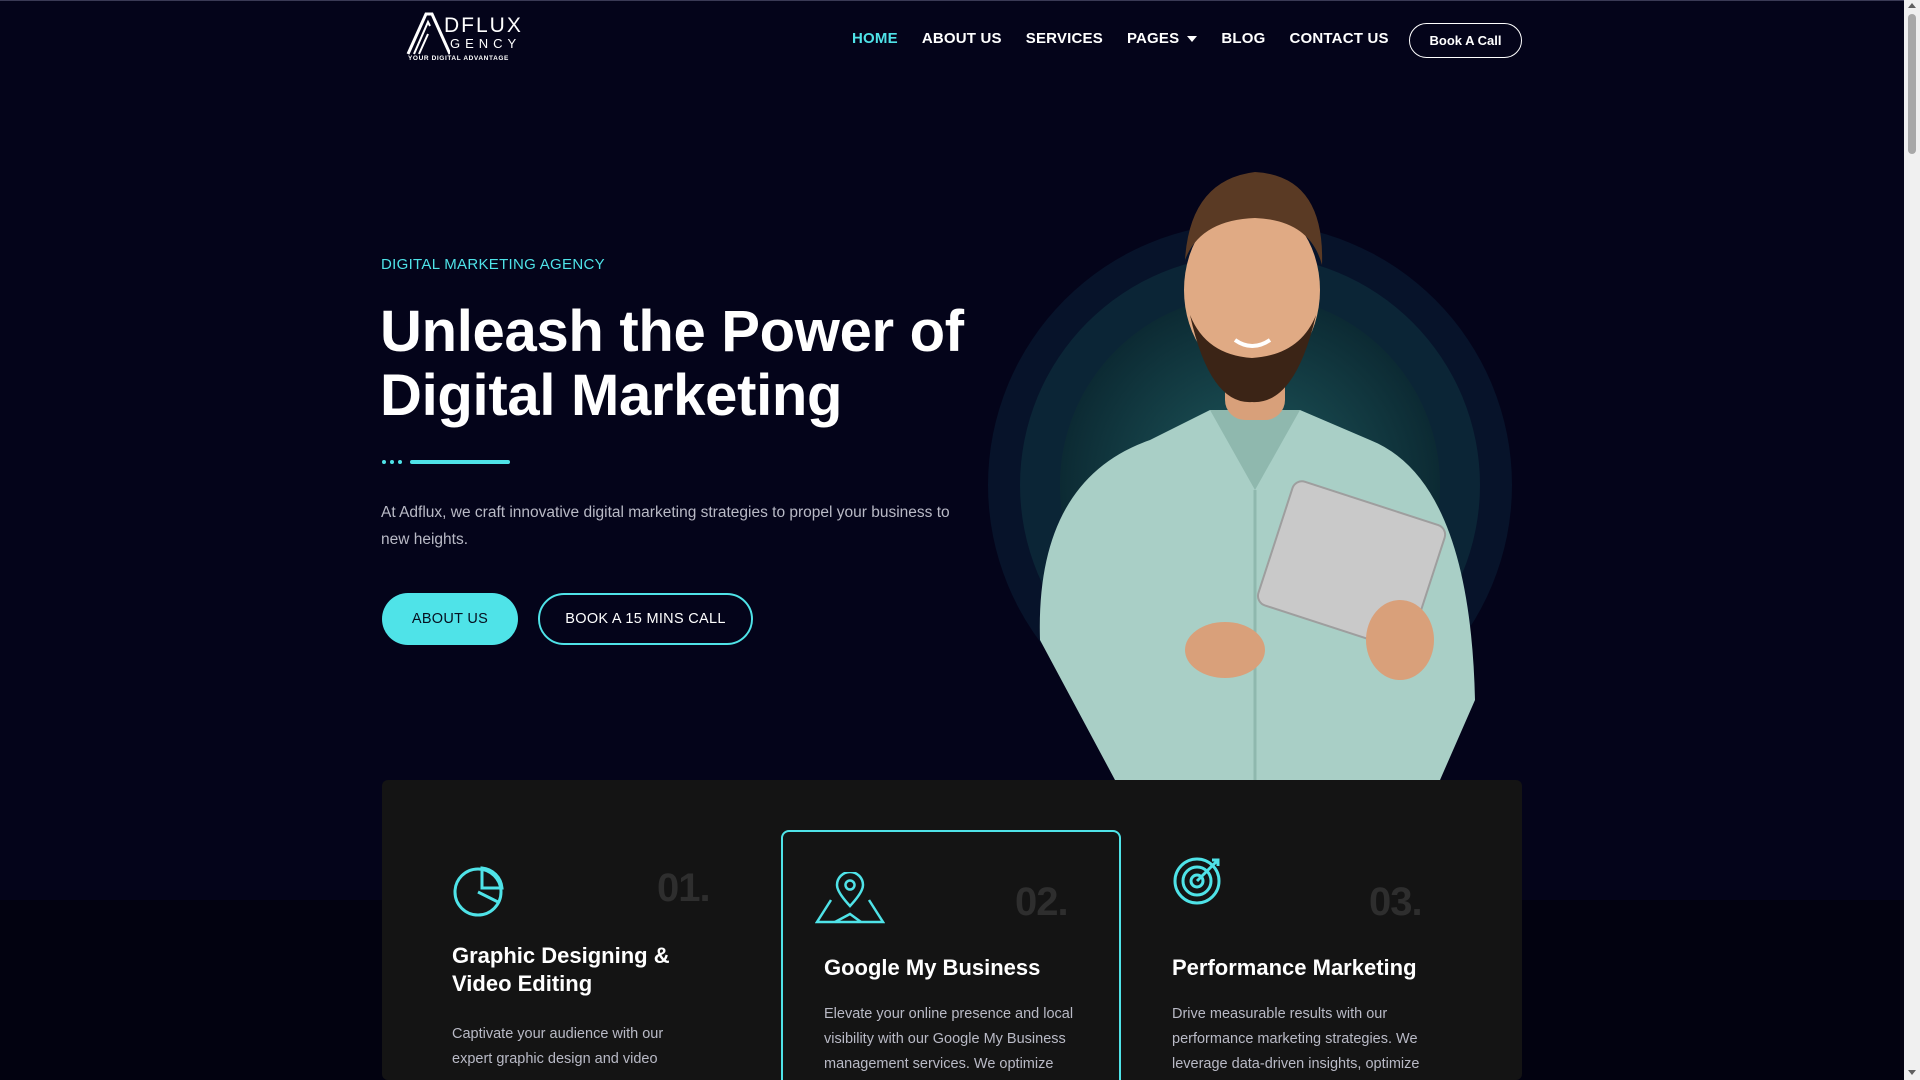 Image resolution: width=1920 pixels, height=1080 pixels. I want to click on service-title: Performance Marketing, so click(1294, 967).